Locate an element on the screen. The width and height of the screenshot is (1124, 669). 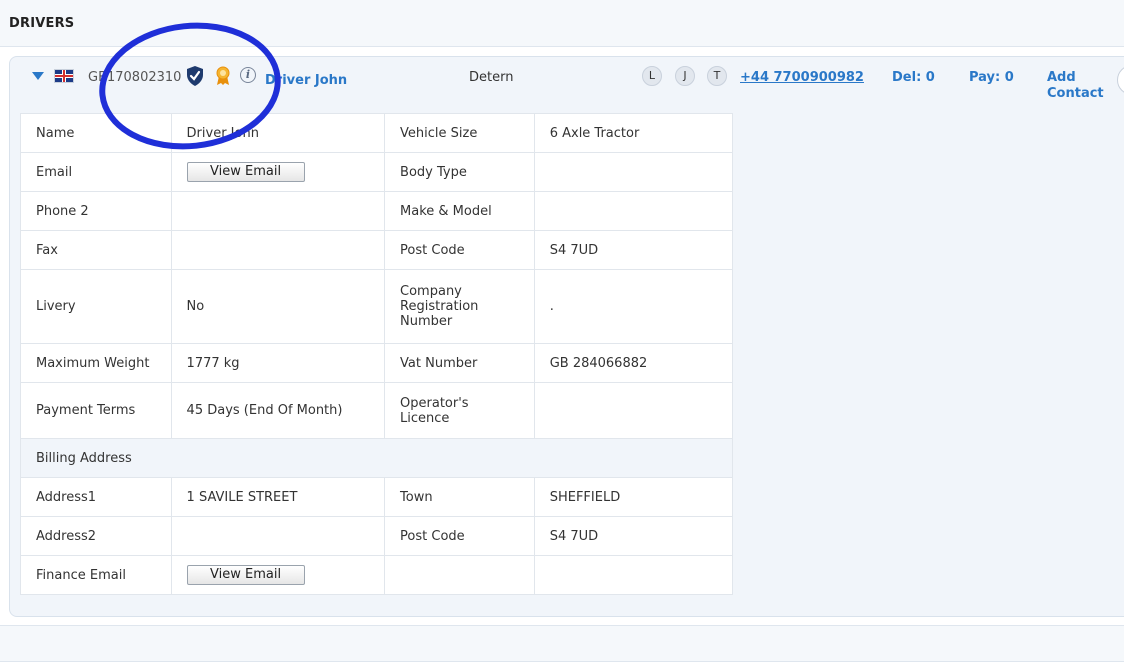
table-row: Fax Post Code S4 7UD is located at coordinates (377, 250).